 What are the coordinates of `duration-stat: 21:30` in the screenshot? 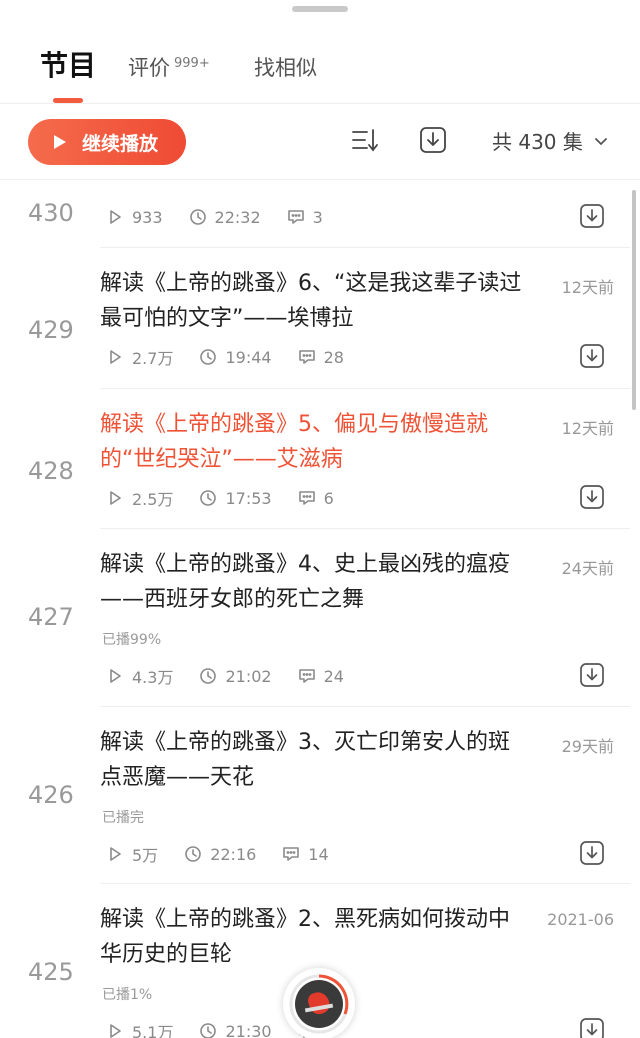 It's located at (235, 1029).